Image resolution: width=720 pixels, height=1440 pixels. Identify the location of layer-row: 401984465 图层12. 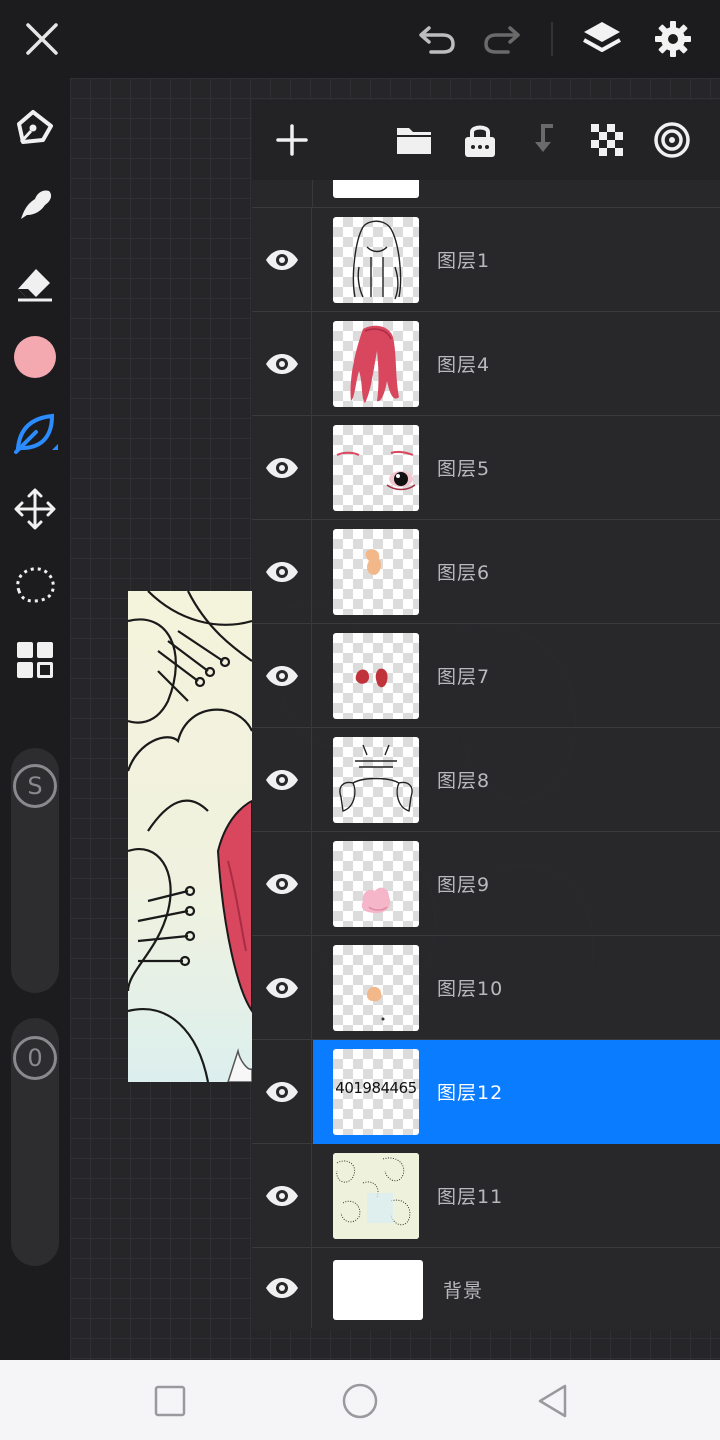
(486, 1092).